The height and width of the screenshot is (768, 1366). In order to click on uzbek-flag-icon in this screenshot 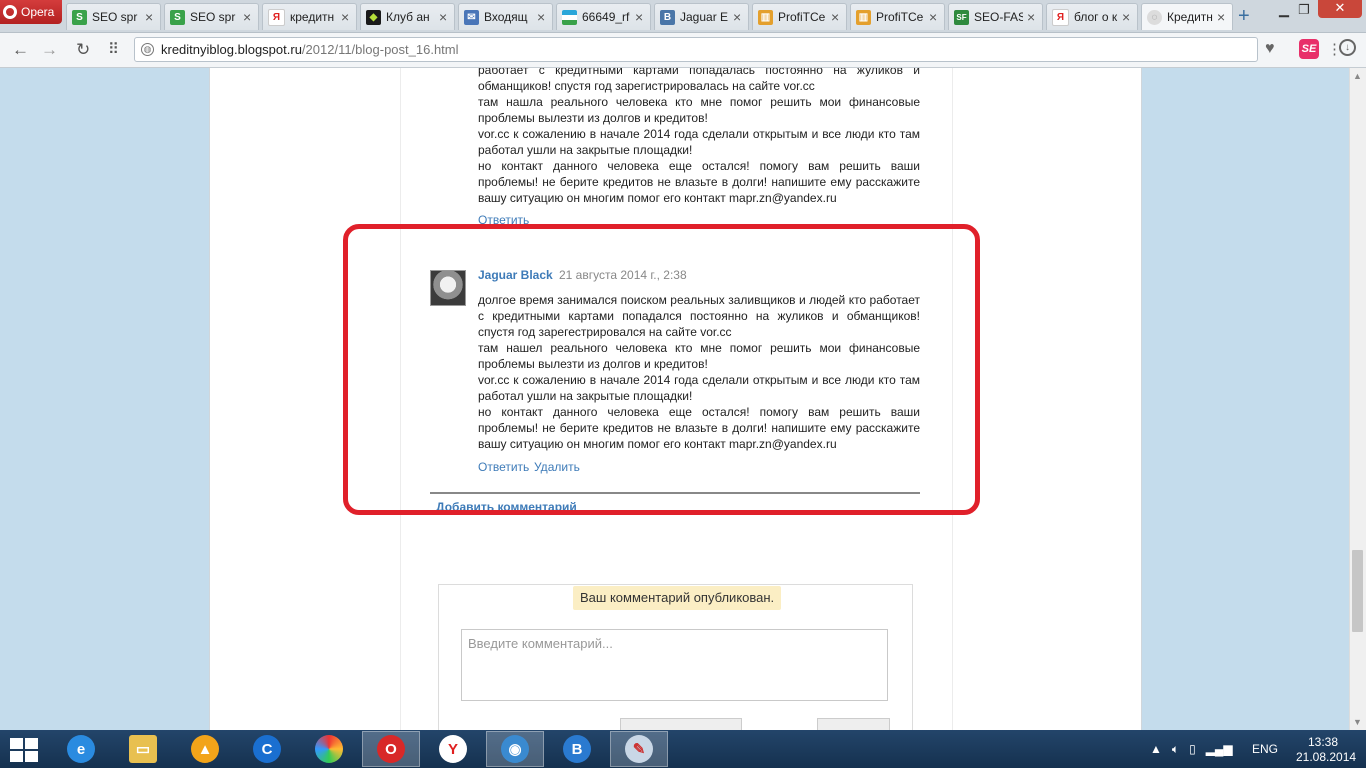, I will do `click(569, 17)`.